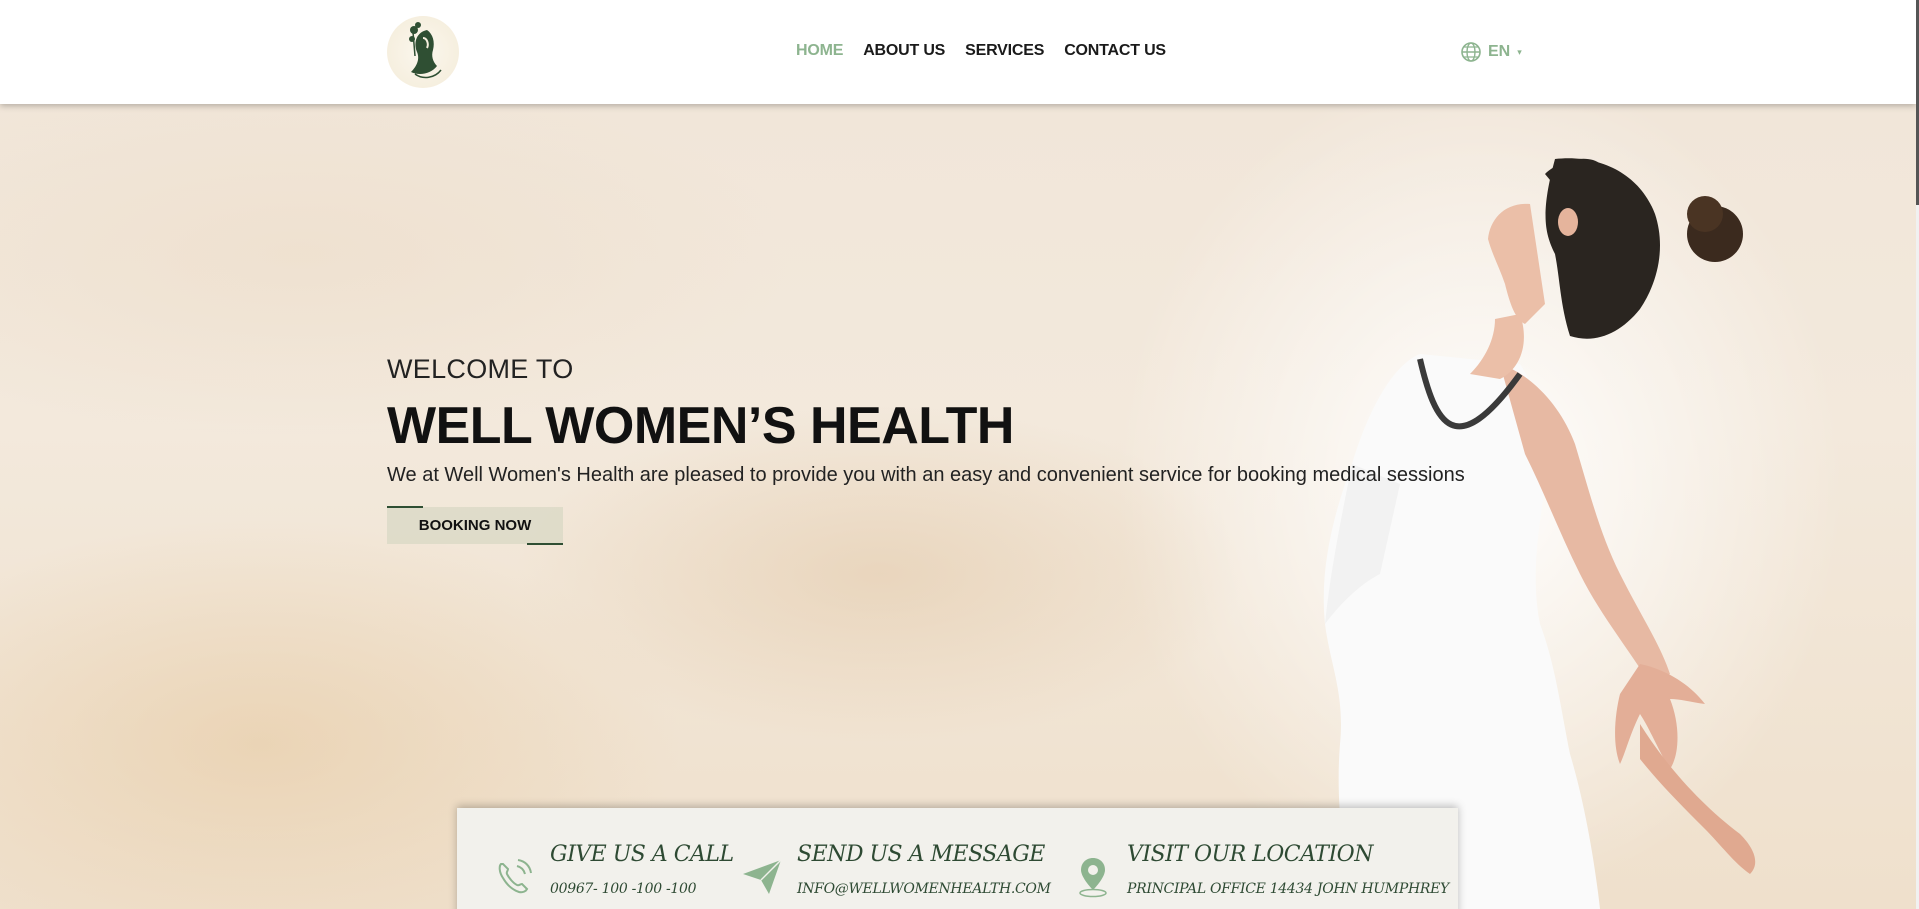 This screenshot has height=909, width=1919. I want to click on site-header: HOME ABOUT US SERVICES CONTACT US EN ▾, so click(958, 52).